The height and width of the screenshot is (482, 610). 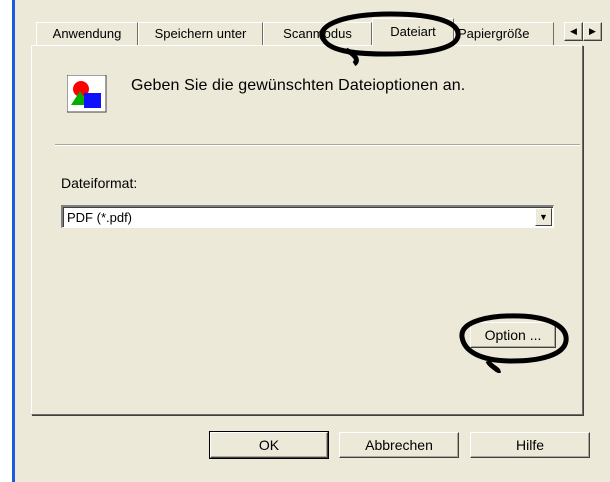 I want to click on tab-label: Speichern unter, so click(x=200, y=33).